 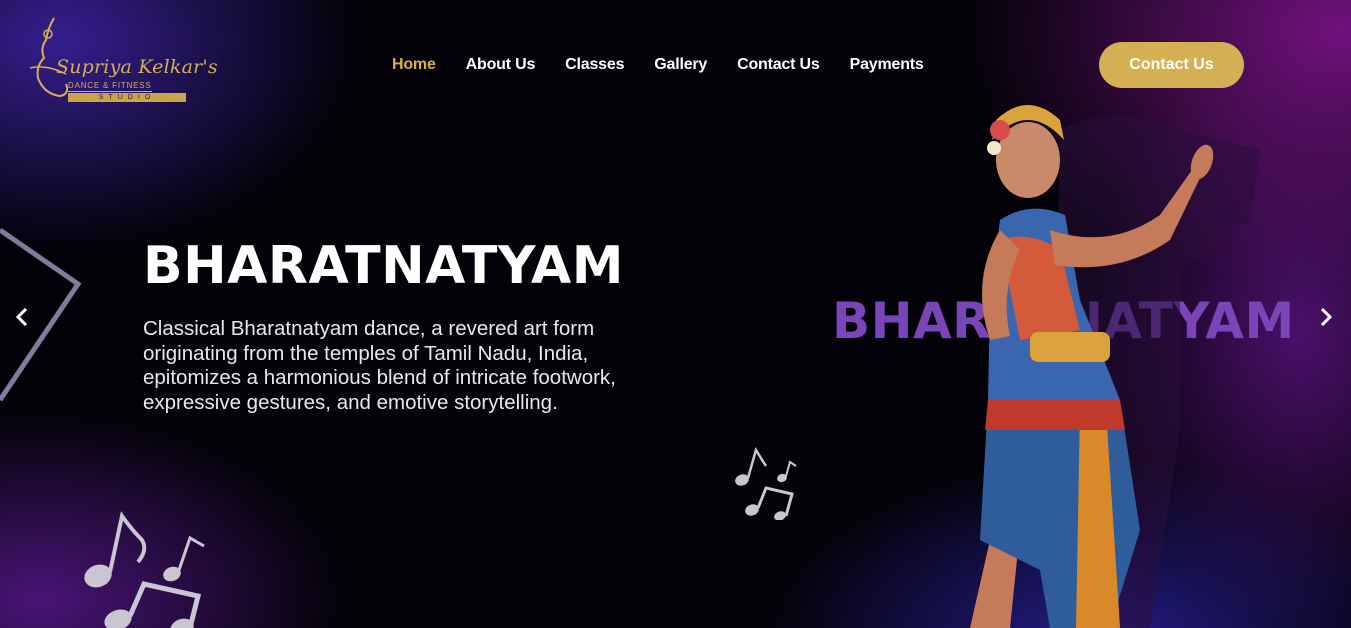 What do you see at coordinates (137, 67) in the screenshot?
I see `logo-script-text: Supriya Kelkar's` at bounding box center [137, 67].